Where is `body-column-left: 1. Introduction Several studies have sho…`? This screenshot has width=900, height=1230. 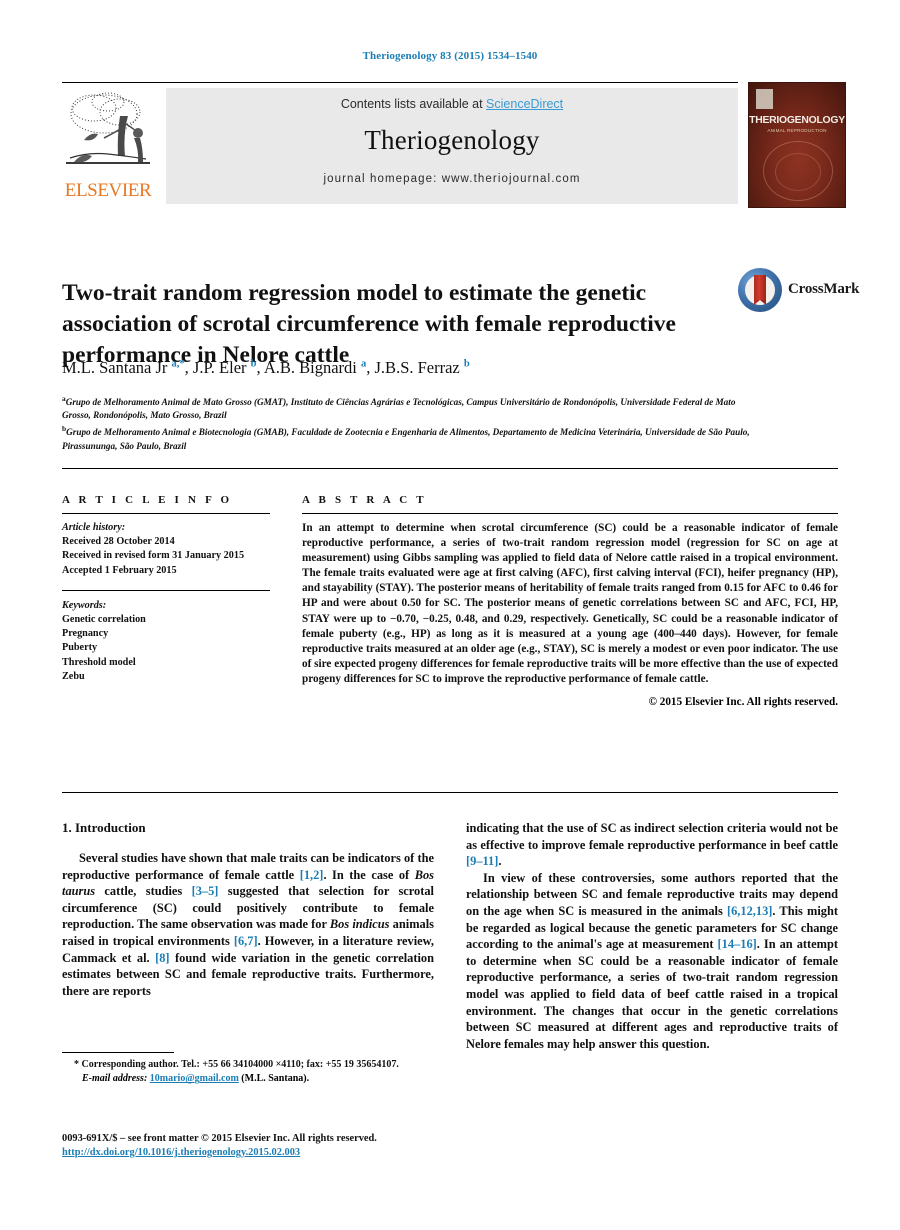
body-column-left: 1. Introduction Several studies have sho… is located at coordinates (248, 909).